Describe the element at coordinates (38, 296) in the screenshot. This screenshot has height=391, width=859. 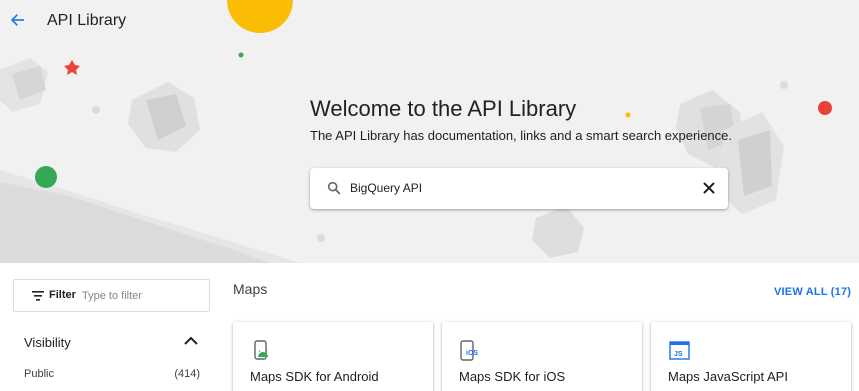
I see `filter-icon` at that location.